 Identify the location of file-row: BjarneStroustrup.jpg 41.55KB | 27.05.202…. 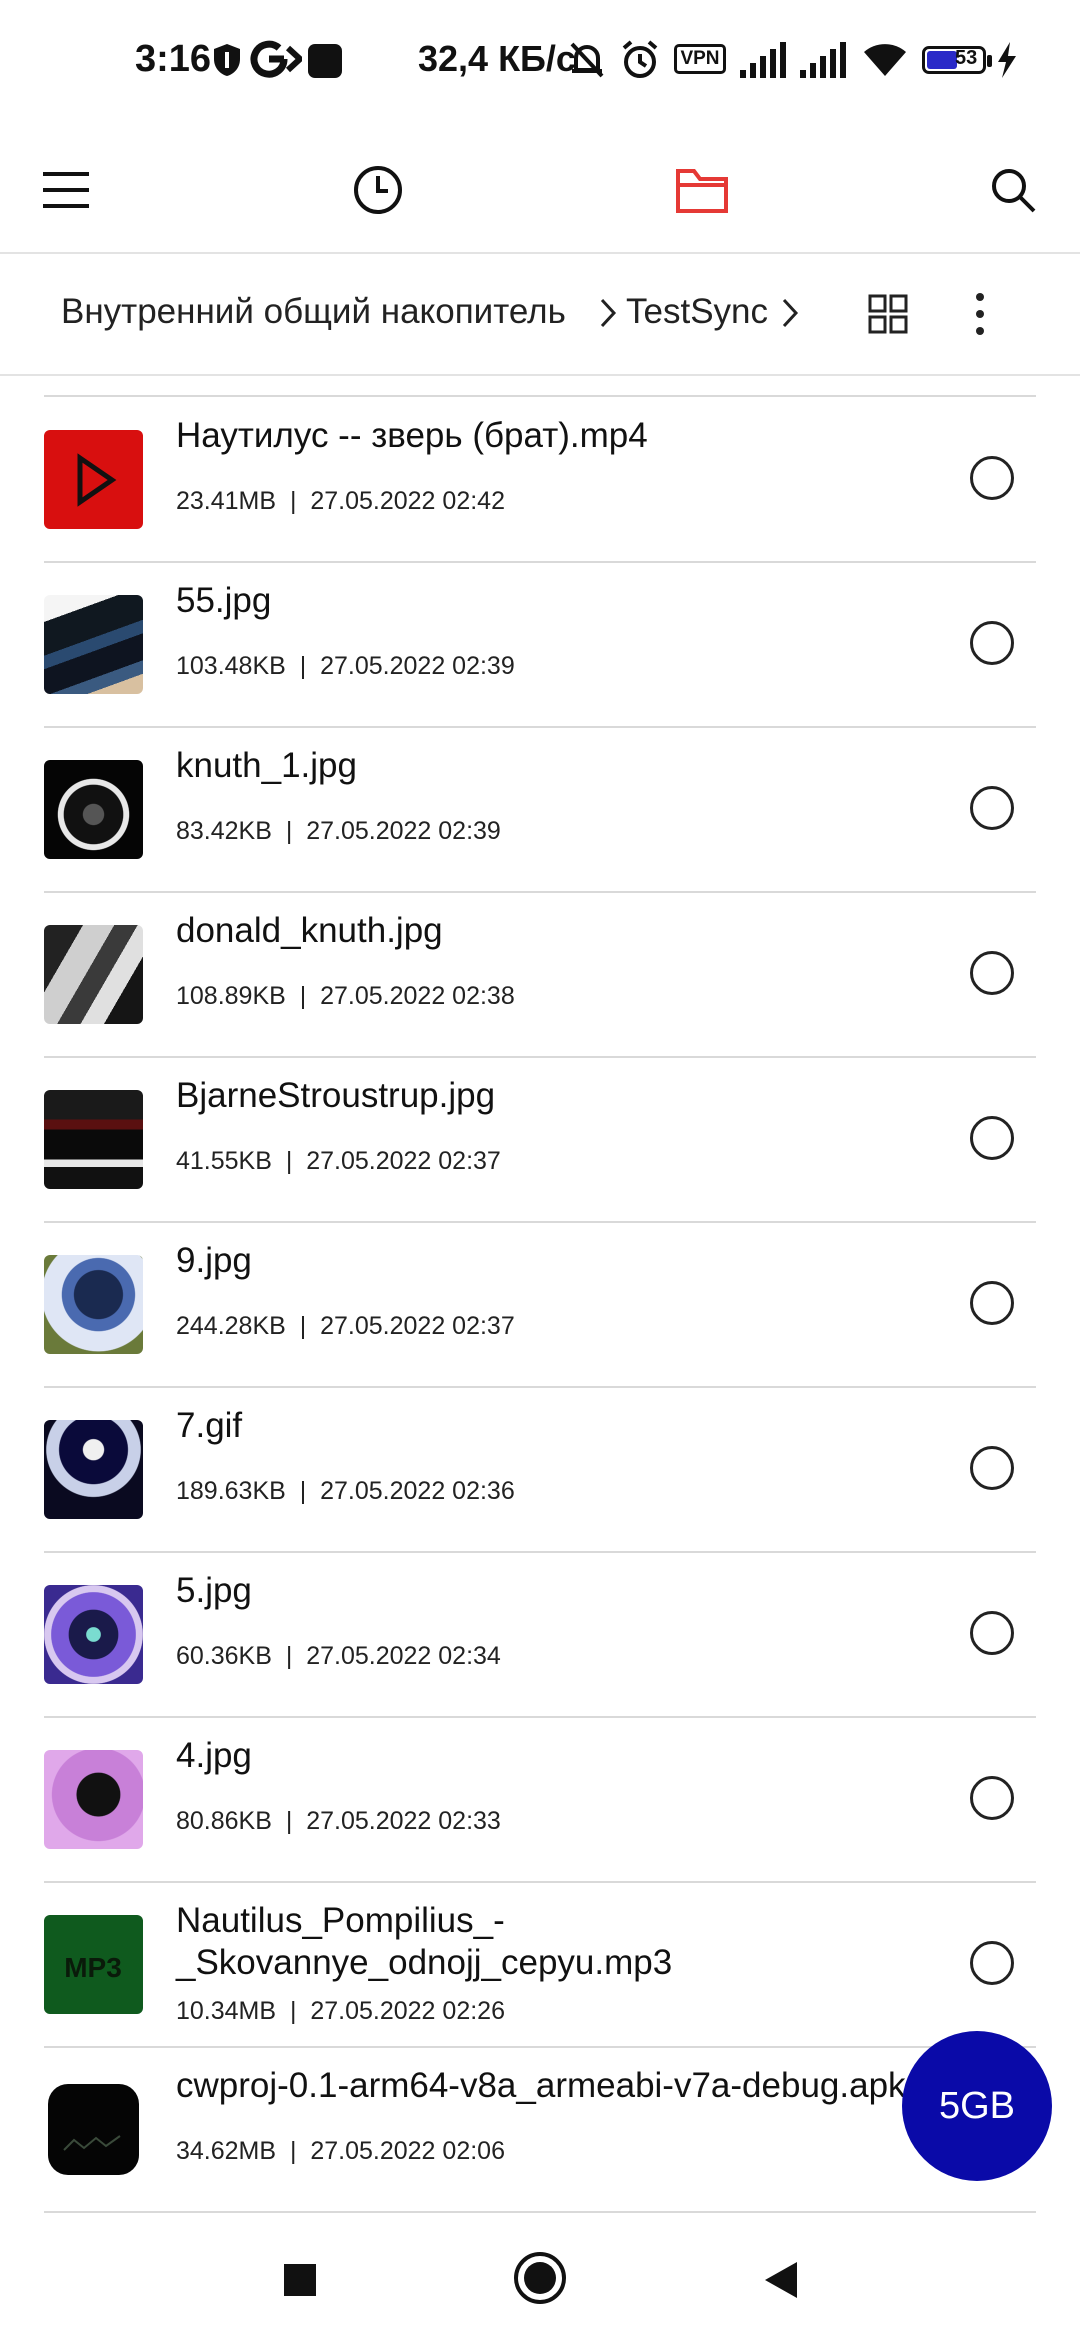
(540, 1140).